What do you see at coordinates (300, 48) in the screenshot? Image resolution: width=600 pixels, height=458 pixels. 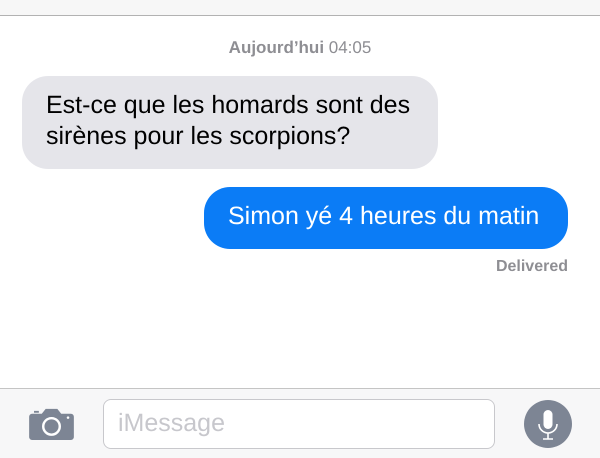 I see `timestamp: Aujourd’hui 04:05` at bounding box center [300, 48].